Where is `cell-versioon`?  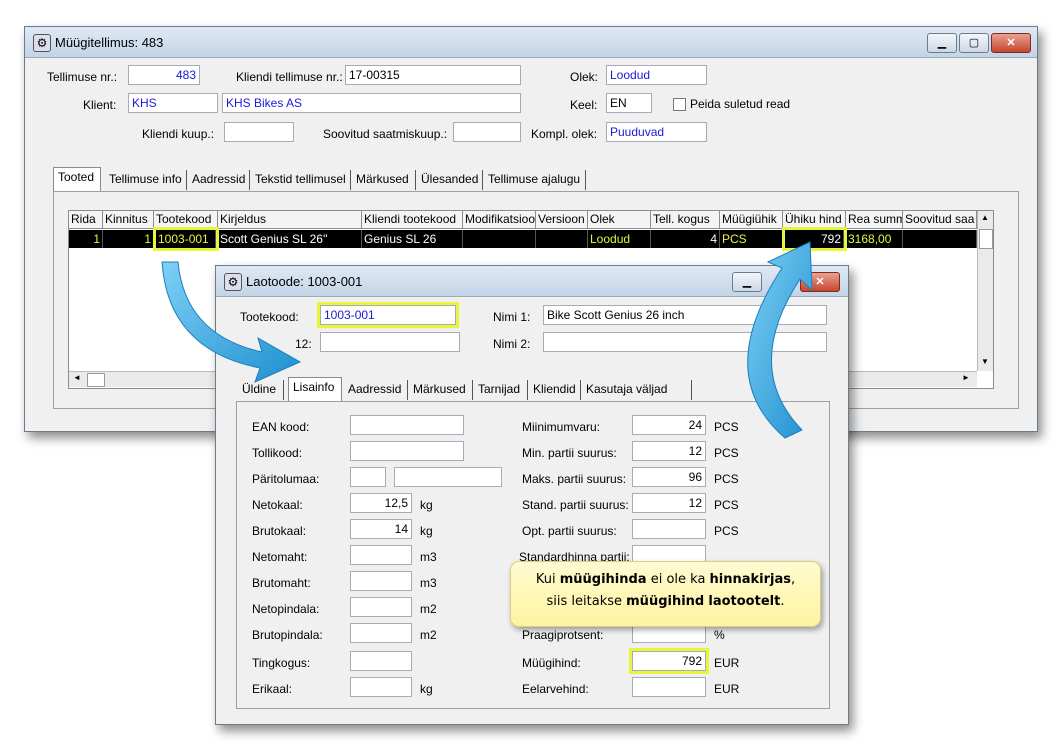
cell-versioon is located at coordinates (562, 239).